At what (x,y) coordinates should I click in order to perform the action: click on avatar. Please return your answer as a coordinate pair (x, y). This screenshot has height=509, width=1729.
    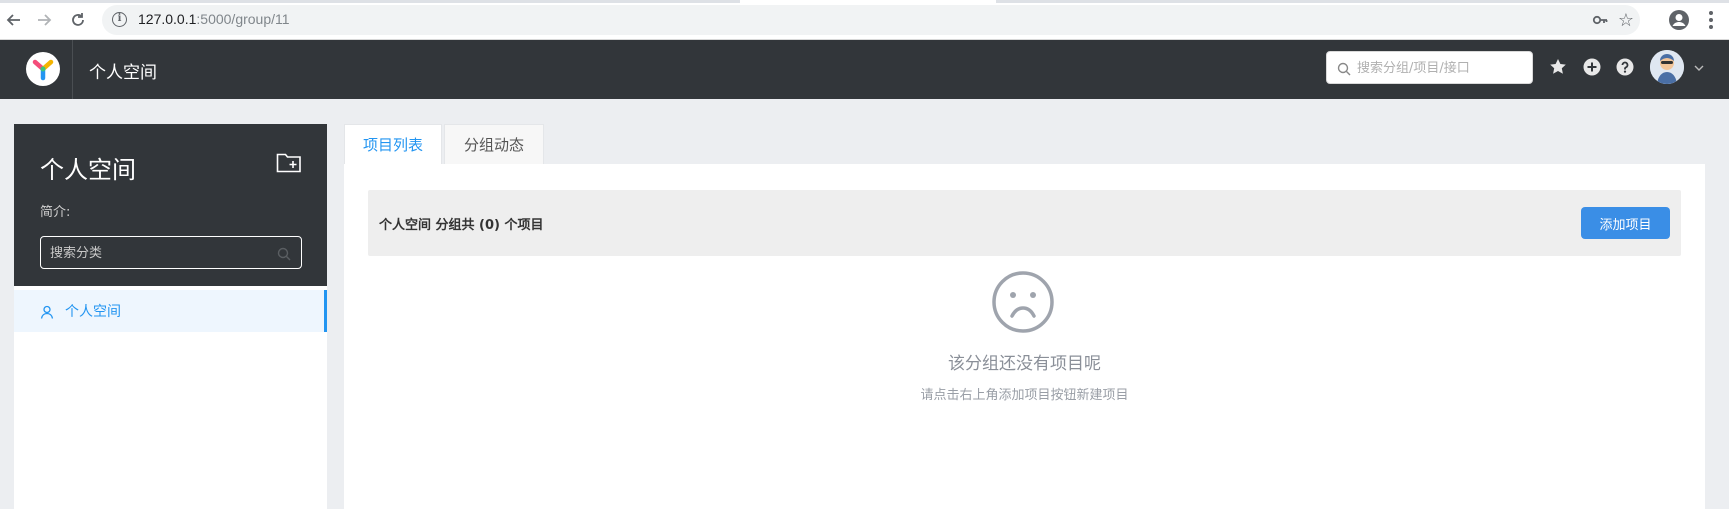
    Looking at the image, I should click on (1667, 67).